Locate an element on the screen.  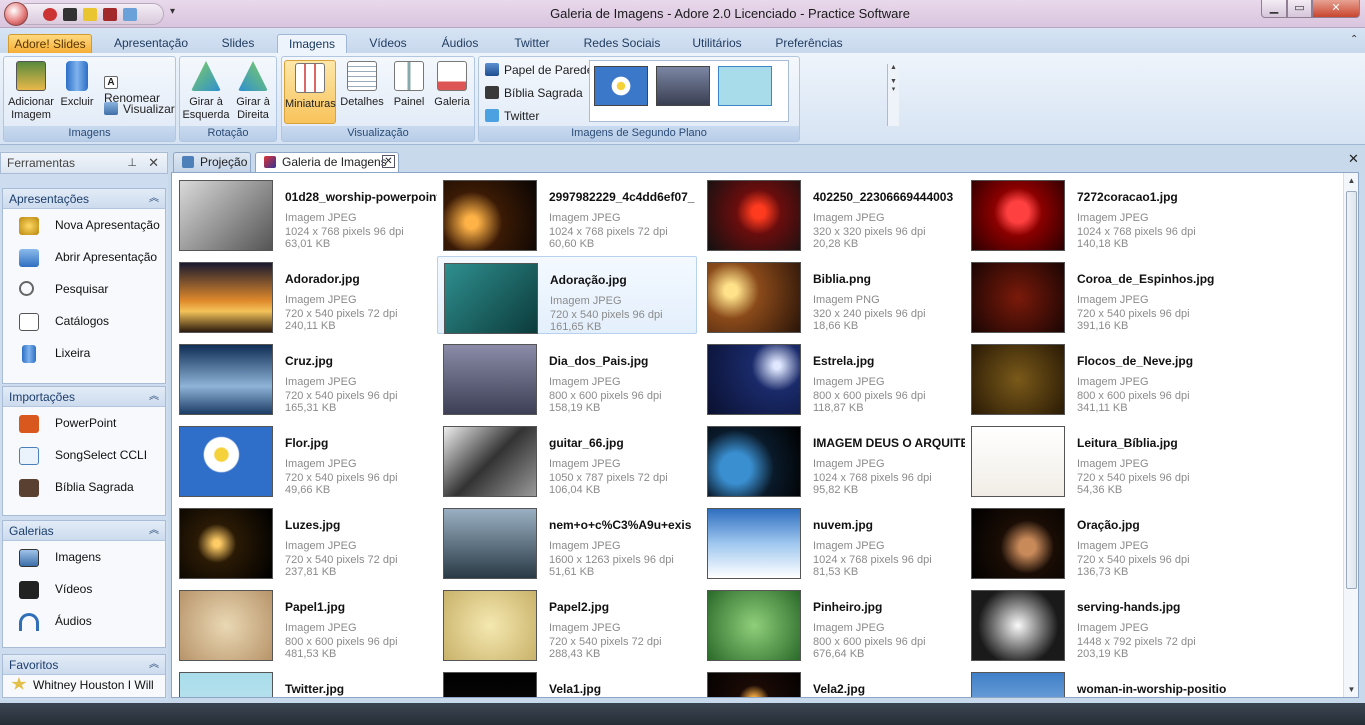
add-image-button: Adicionar Imagem is located at coordinates (31, 90).